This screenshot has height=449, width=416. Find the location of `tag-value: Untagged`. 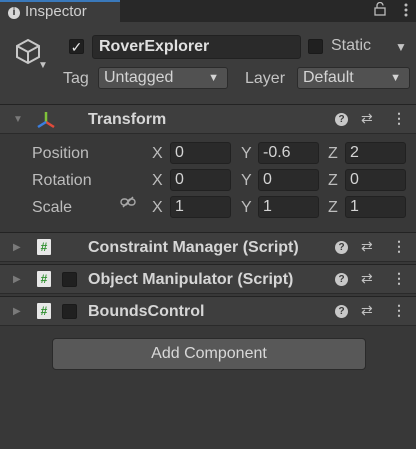

tag-value: Untagged is located at coordinates (139, 77).